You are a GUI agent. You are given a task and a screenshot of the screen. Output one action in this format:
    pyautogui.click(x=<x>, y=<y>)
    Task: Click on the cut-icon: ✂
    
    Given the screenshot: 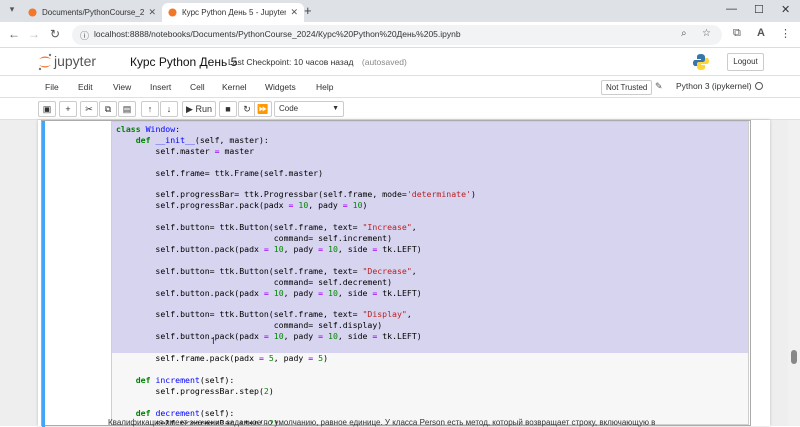 What is the action you would take?
    pyautogui.click(x=89, y=109)
    